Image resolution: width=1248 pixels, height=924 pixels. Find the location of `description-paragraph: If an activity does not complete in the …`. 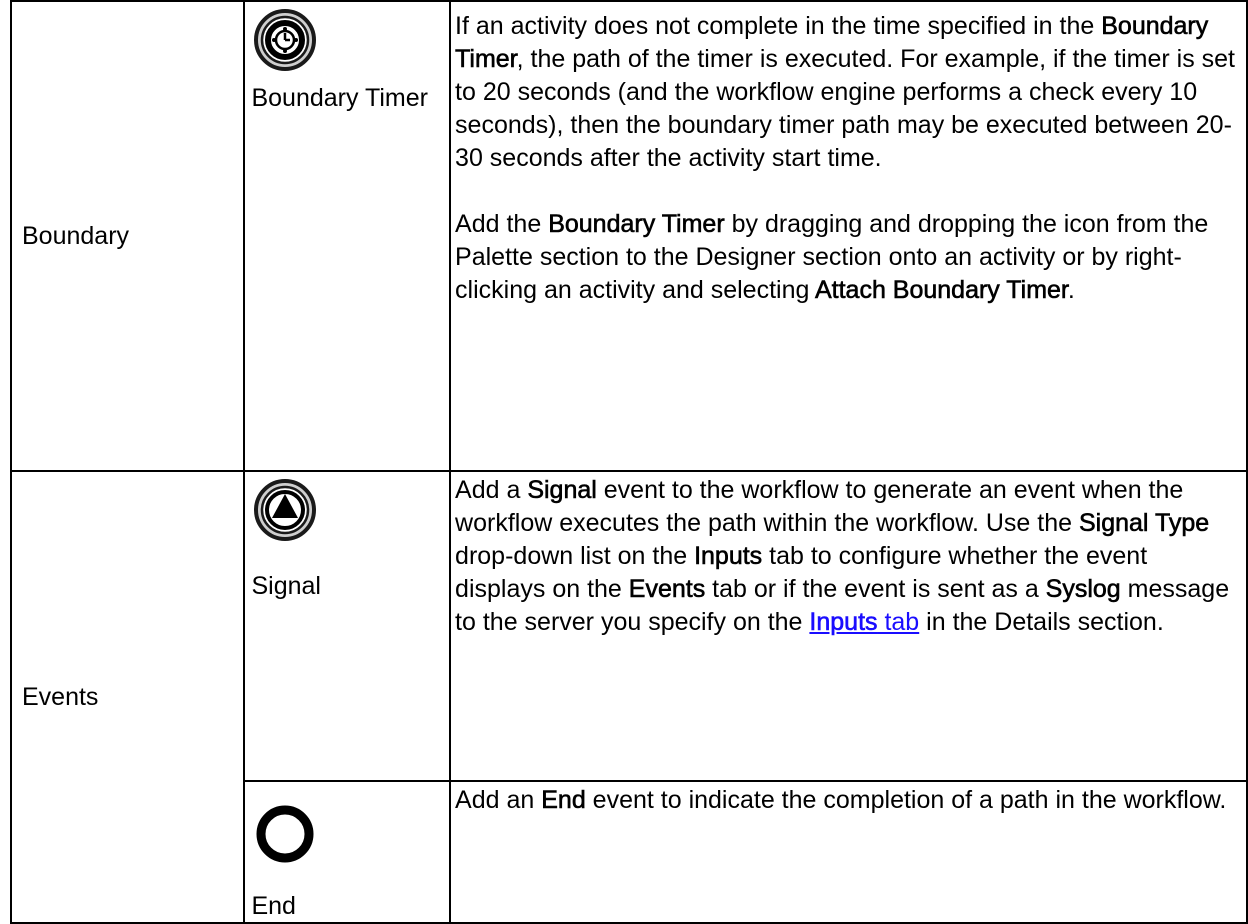

description-paragraph: If an activity does not complete in the … is located at coordinates (848, 92).